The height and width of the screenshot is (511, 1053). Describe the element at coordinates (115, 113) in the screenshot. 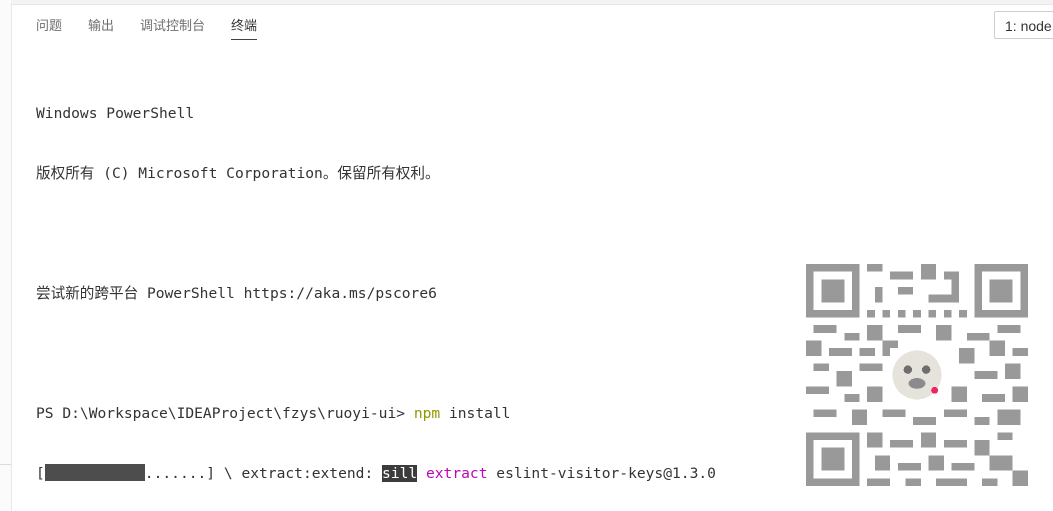

I see `terminal-line: Windows PowerShell` at that location.